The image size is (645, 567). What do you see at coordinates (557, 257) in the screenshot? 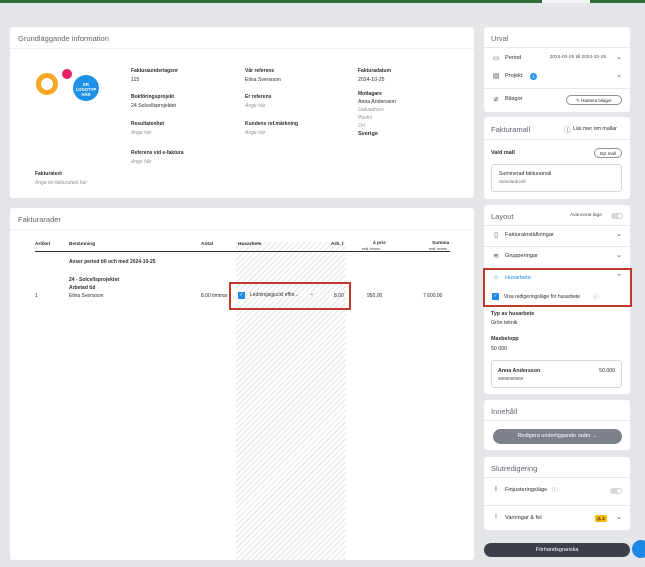
I see `groupings-row: ≋ Grupperingar ⌄` at bounding box center [557, 257].